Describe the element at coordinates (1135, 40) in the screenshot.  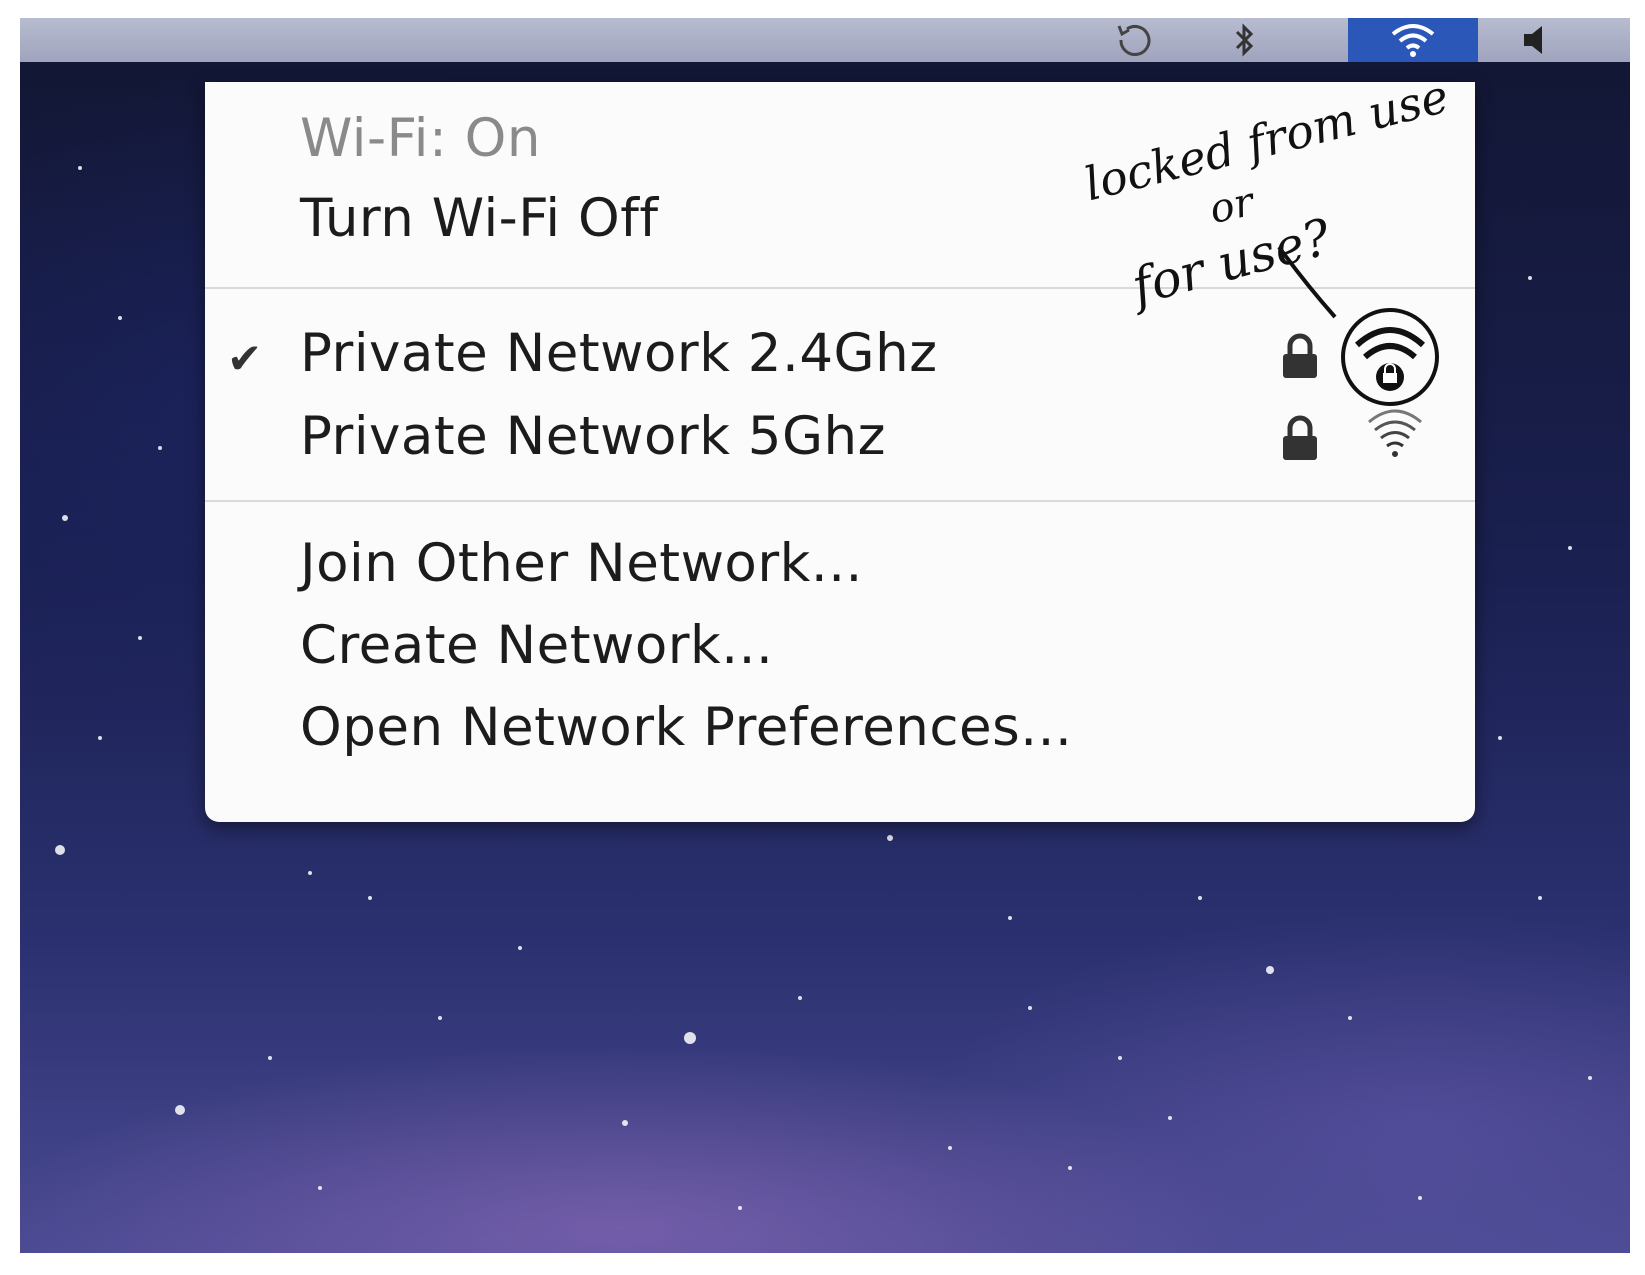
I see `time-machine-icon` at that location.